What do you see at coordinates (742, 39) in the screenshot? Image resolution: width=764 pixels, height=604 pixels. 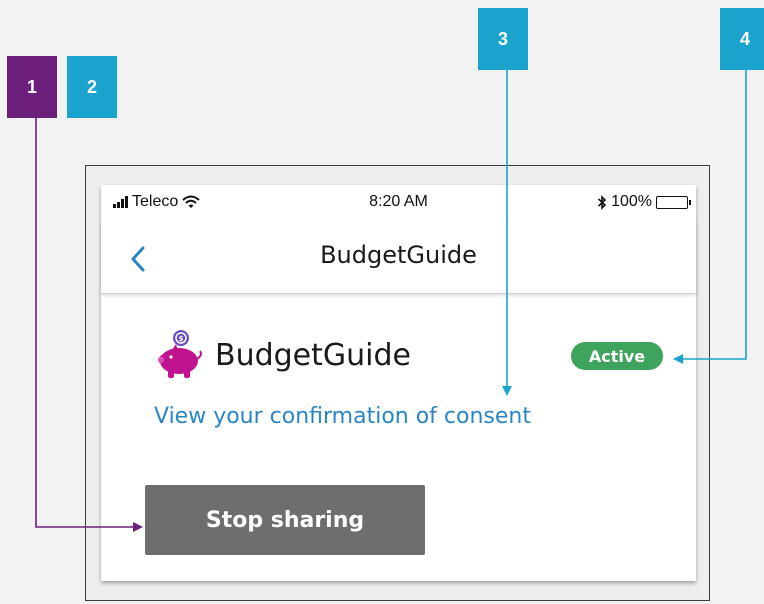 I see `callout-label-4: 4` at bounding box center [742, 39].